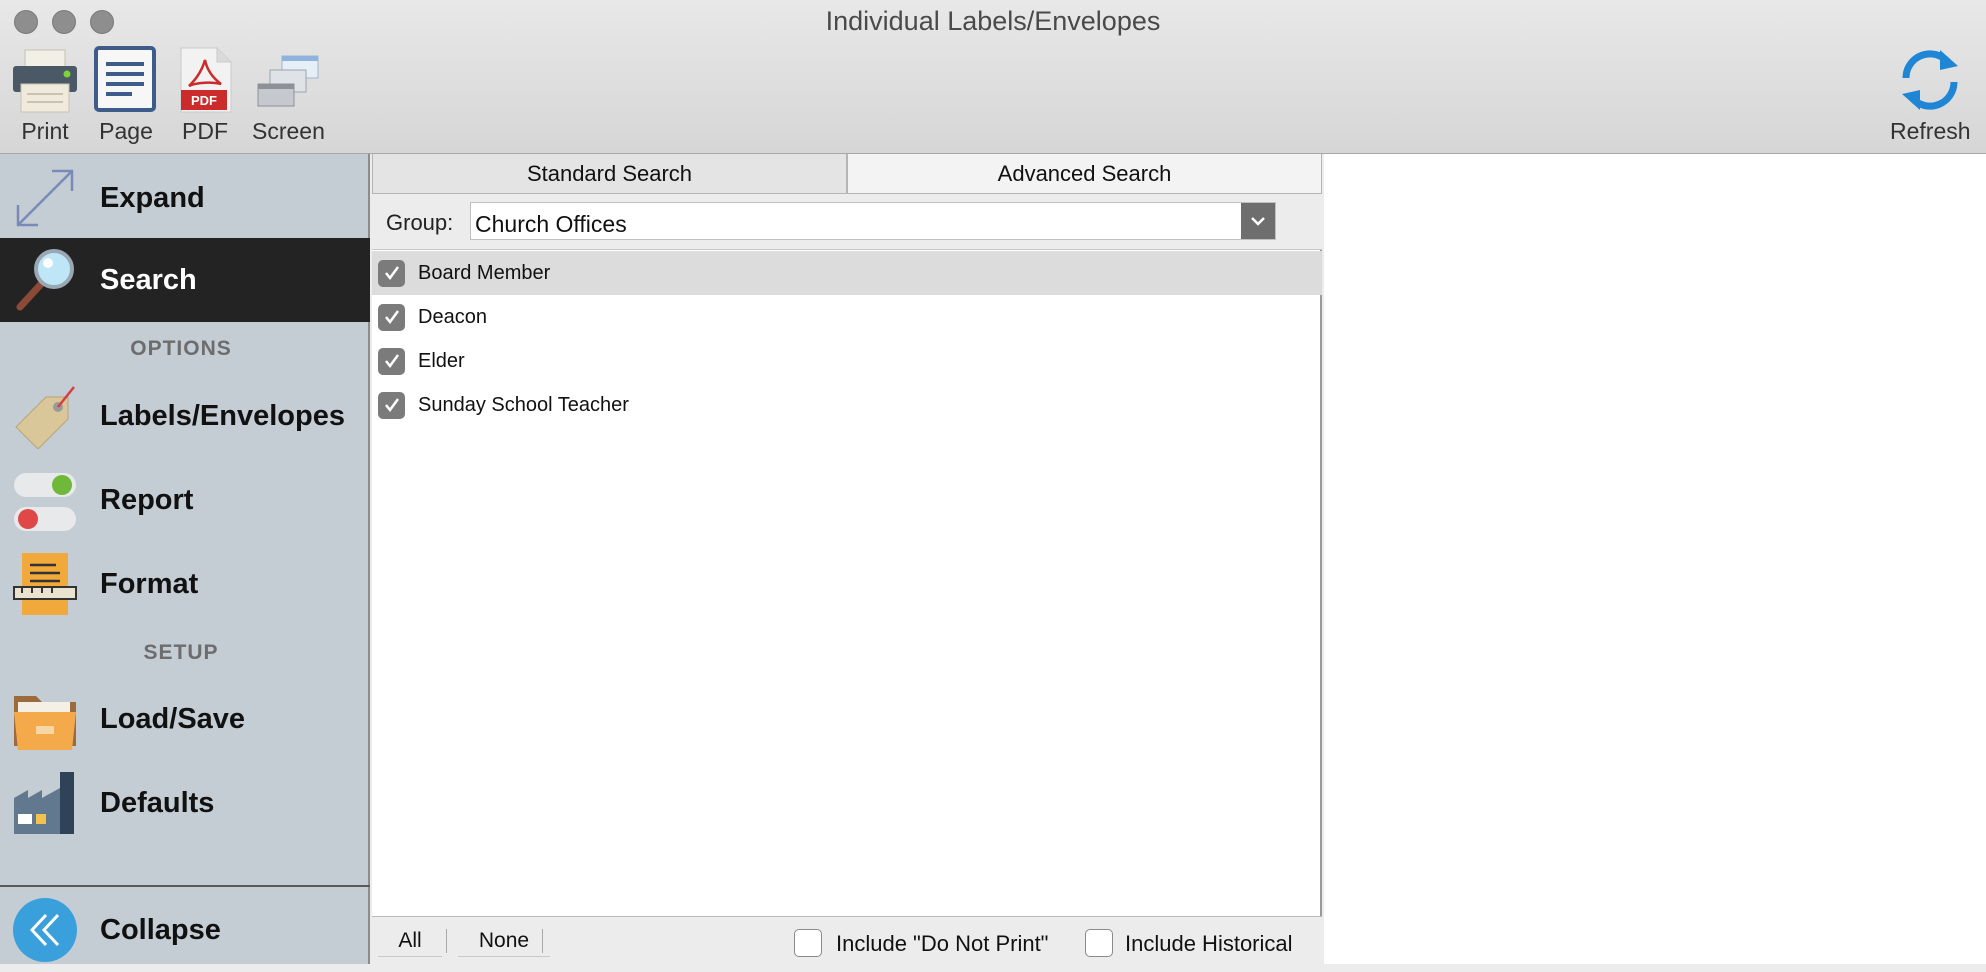 This screenshot has height=972, width=1986. I want to click on search-label: Search, so click(148, 279).